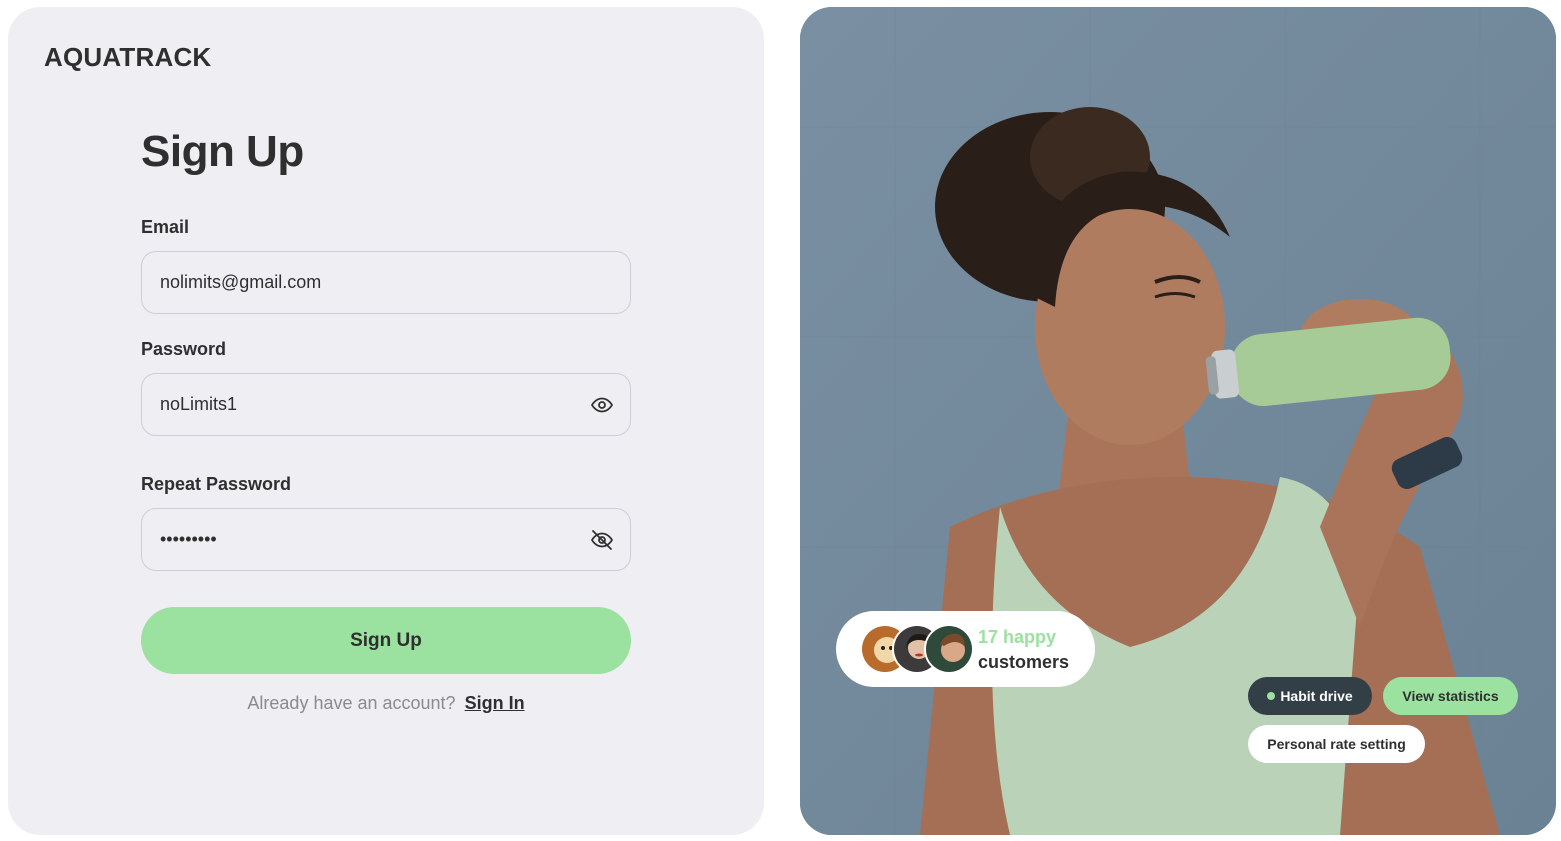 The height and width of the screenshot is (841, 1561). Describe the element at coordinates (165, 227) in the screenshot. I see `email-label: Email` at that location.